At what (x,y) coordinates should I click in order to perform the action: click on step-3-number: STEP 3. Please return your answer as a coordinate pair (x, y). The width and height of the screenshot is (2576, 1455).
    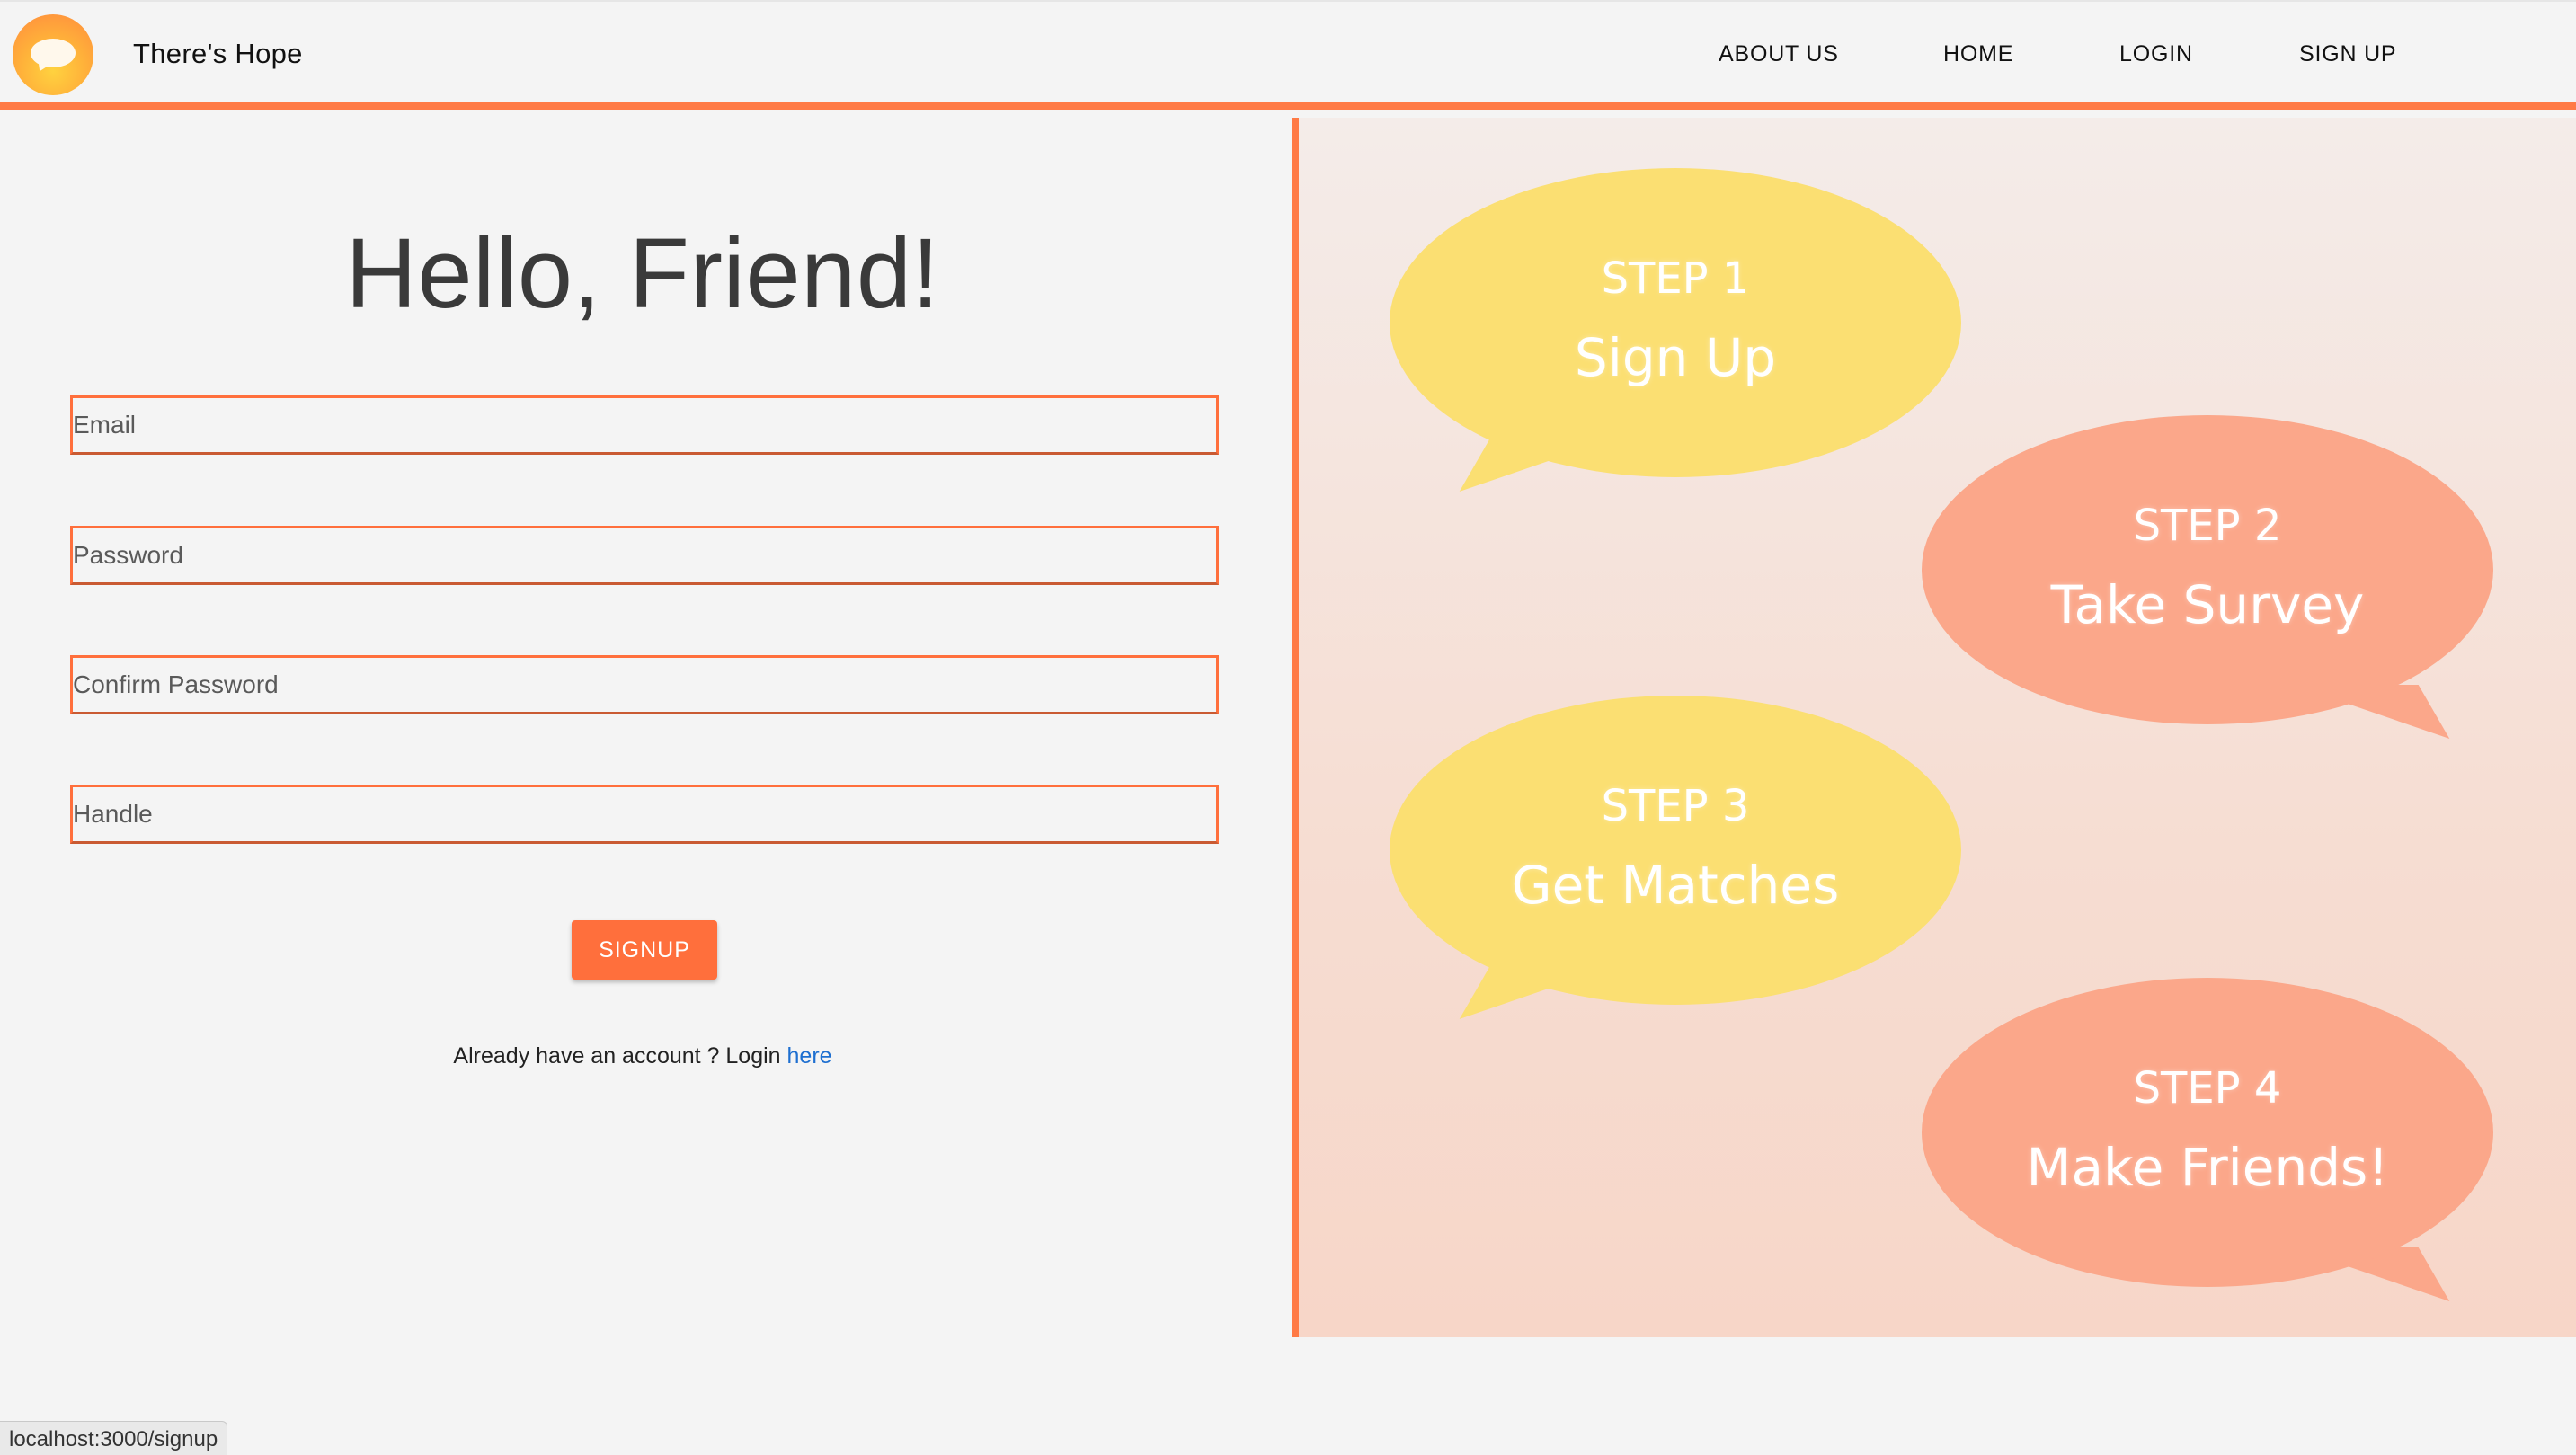
    Looking at the image, I should click on (1675, 806).